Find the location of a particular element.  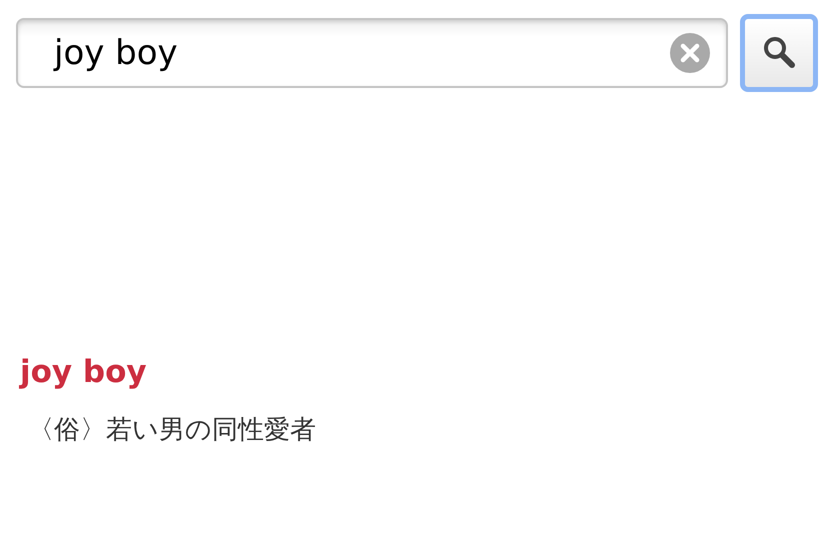

search-button is located at coordinates (779, 53).